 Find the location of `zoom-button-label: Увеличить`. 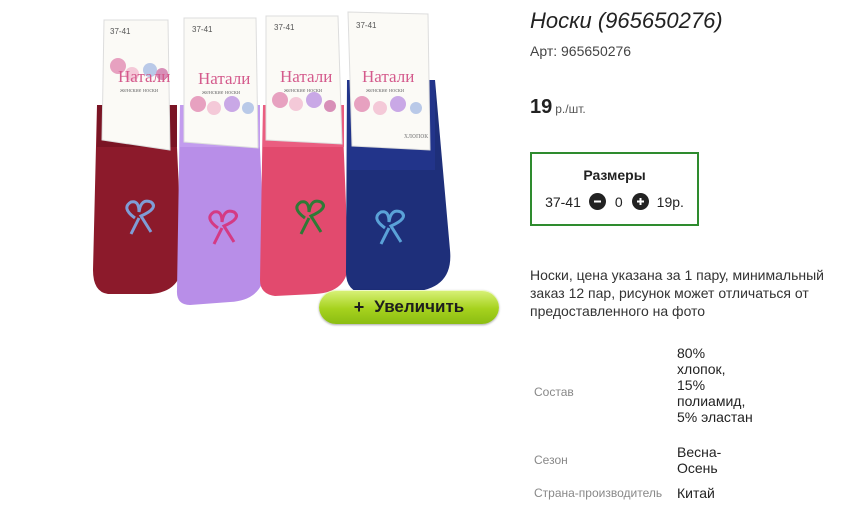

zoom-button-label: Увеличить is located at coordinates (419, 306).